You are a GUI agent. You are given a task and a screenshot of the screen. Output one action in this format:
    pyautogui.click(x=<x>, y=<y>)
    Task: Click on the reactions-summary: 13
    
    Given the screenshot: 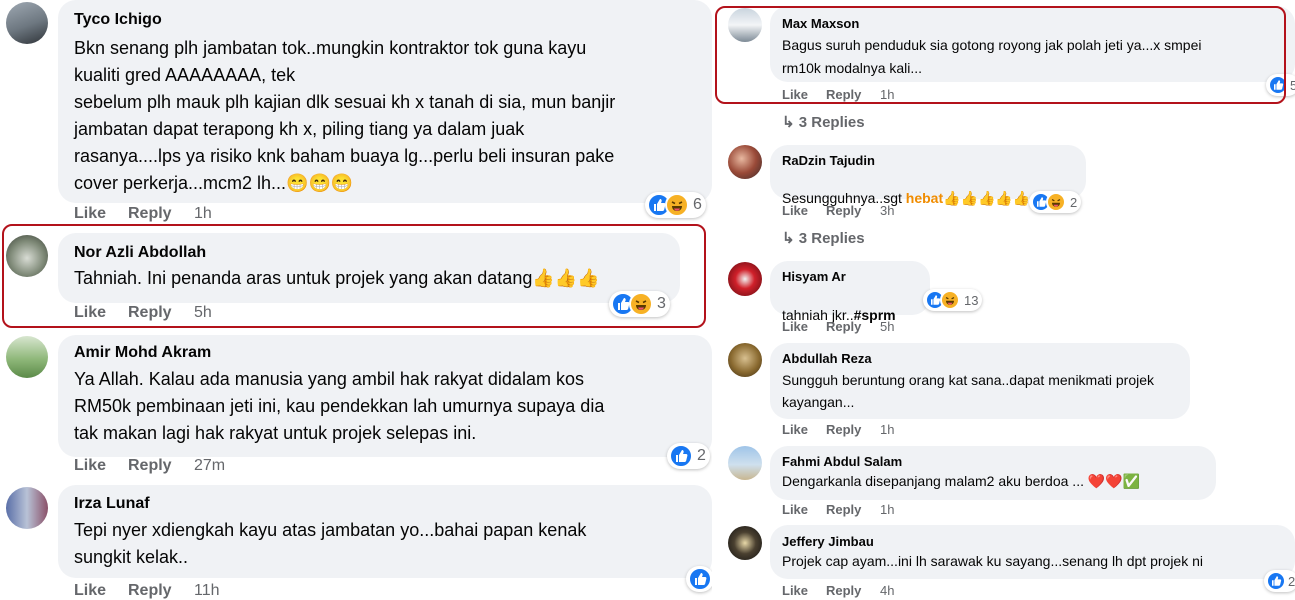 What is the action you would take?
    pyautogui.click(x=953, y=300)
    